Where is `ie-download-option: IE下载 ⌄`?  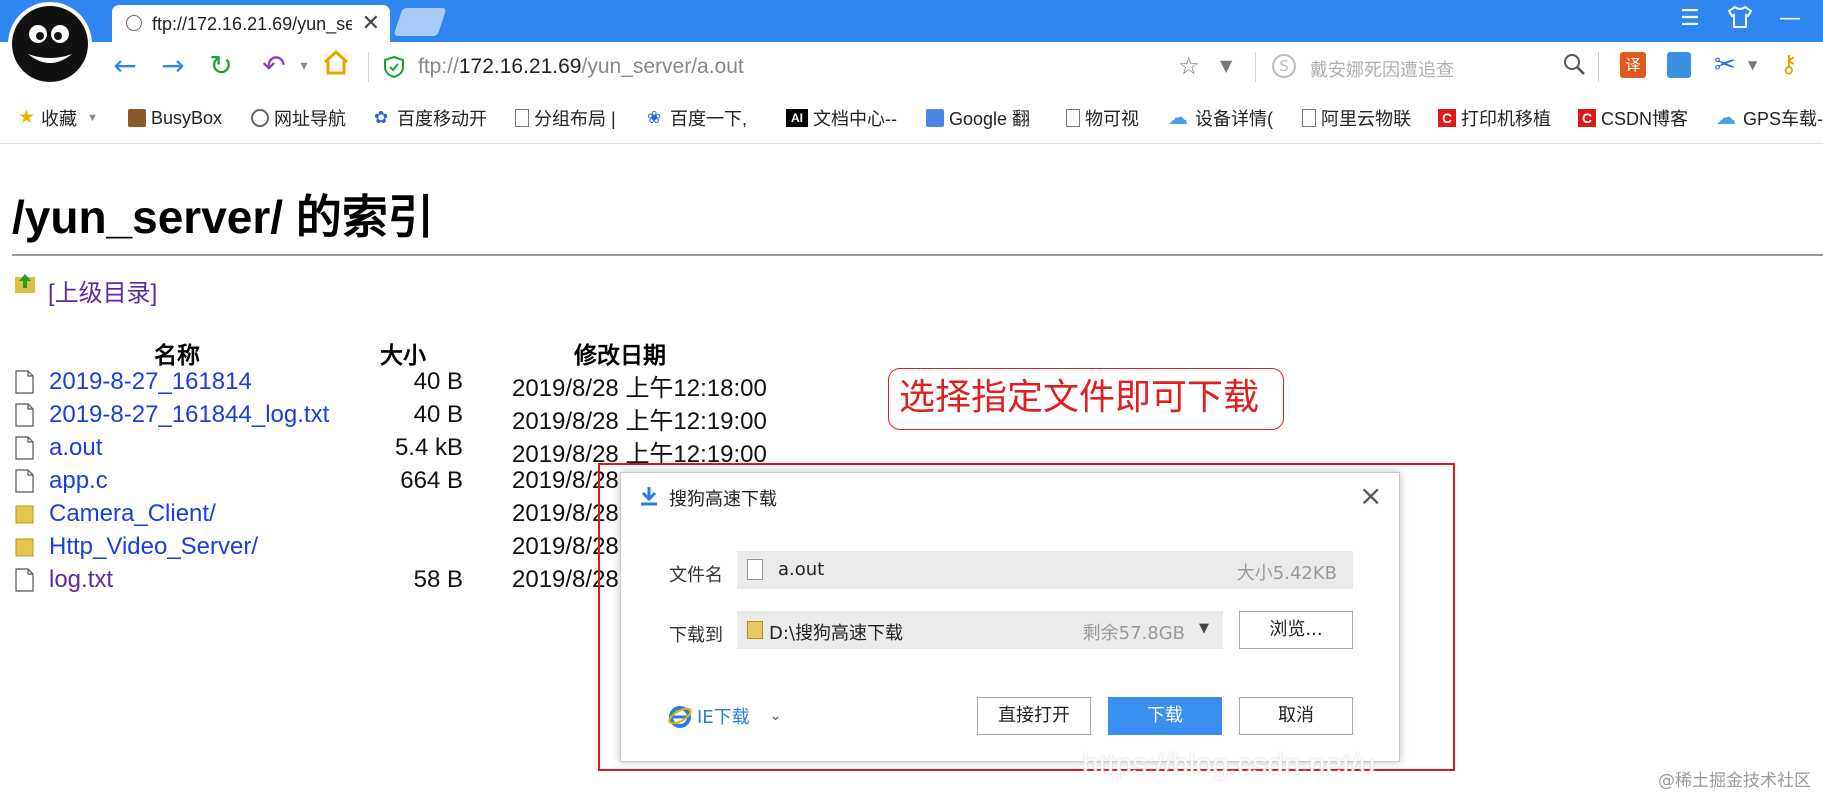
ie-download-option: IE下载 ⌄ is located at coordinates (724, 716).